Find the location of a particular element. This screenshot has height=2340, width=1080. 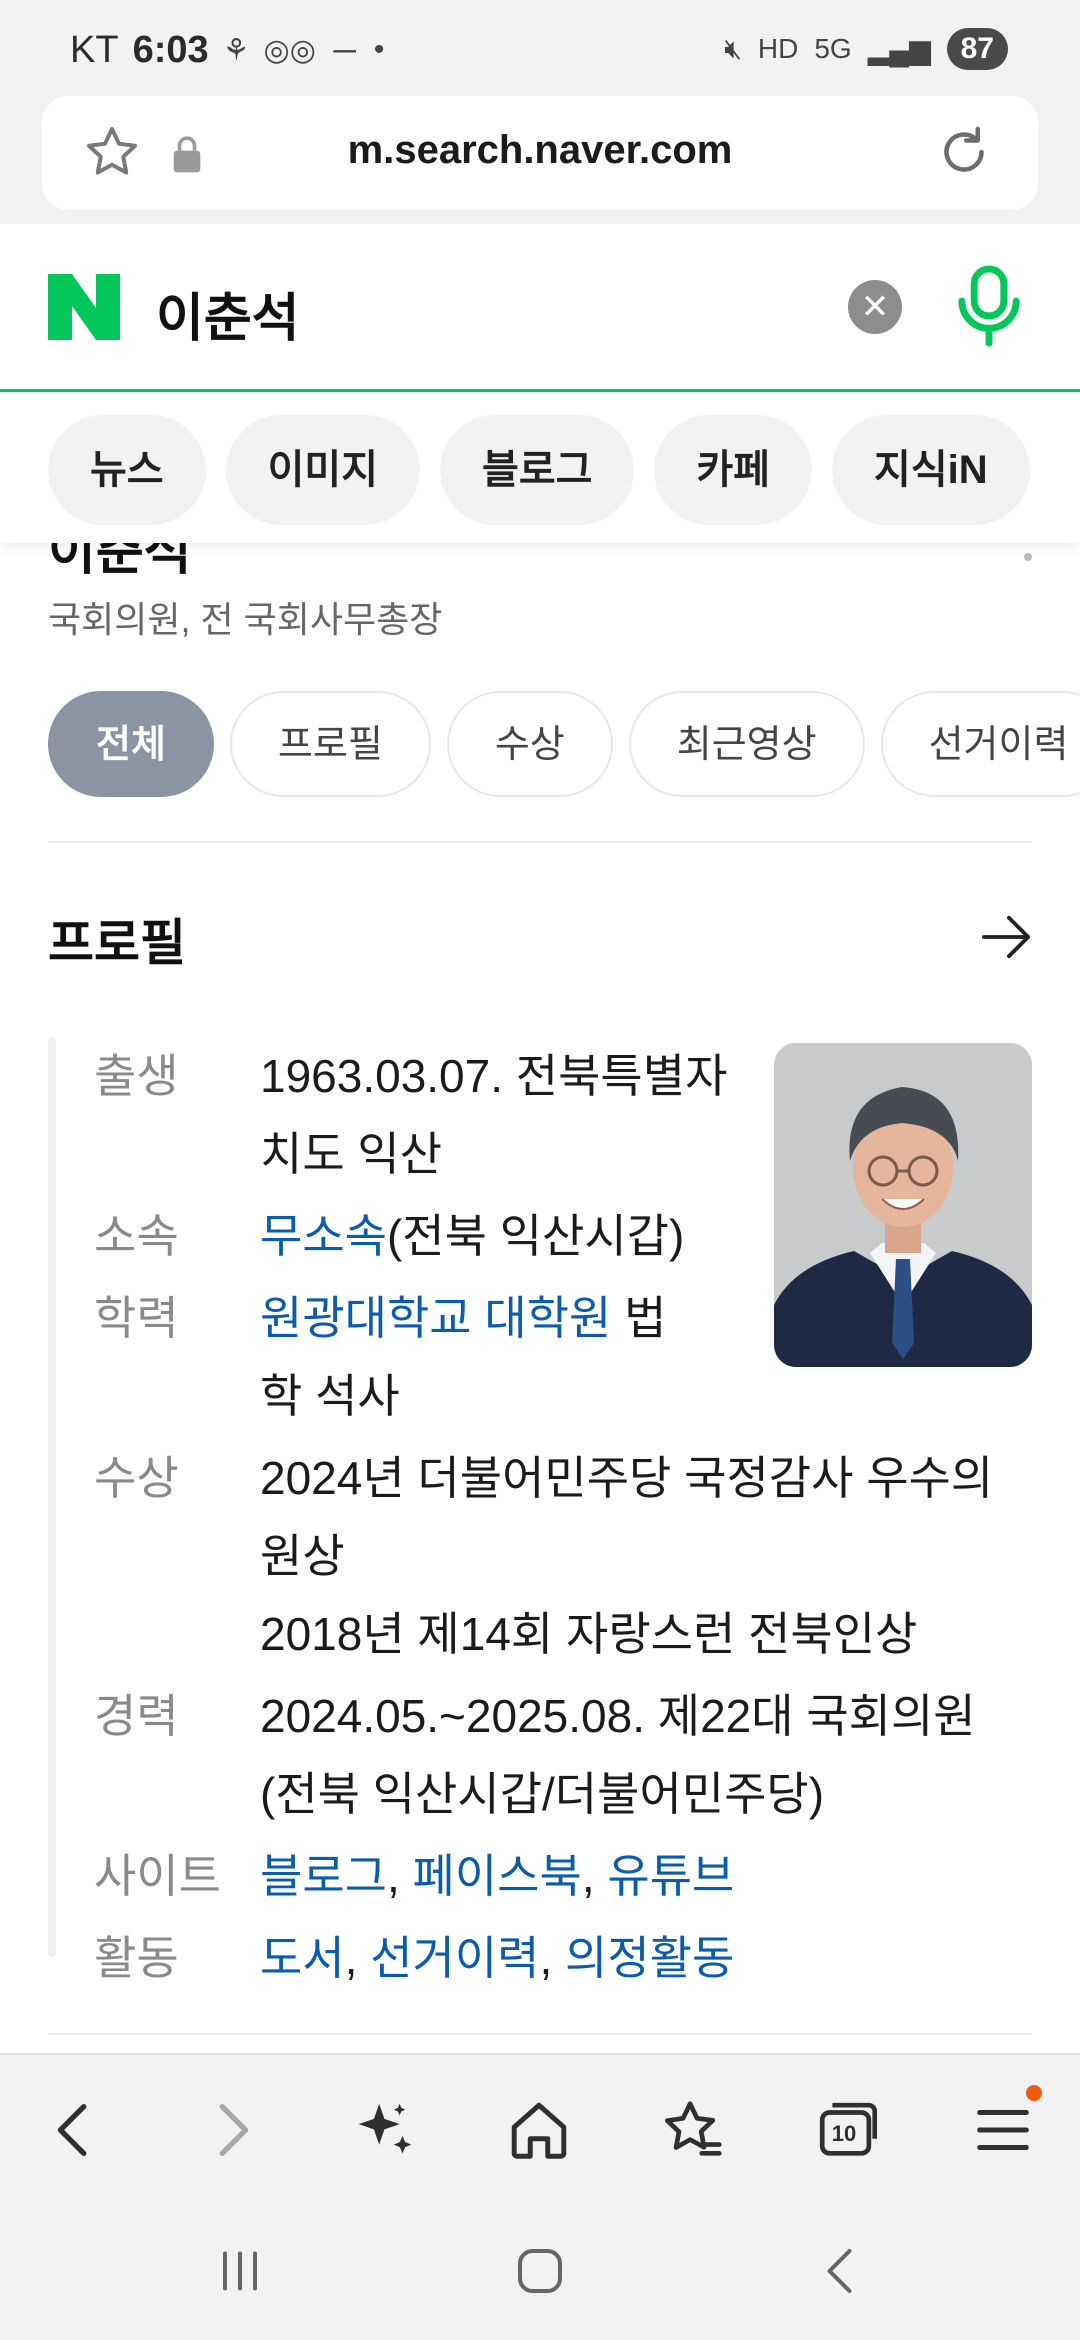

status-bar: KT 6:03 ⚘ ◎◎ ㄧ • 🔇︎ HD 5G ▂▄▆ 87 is located at coordinates (540, 48).